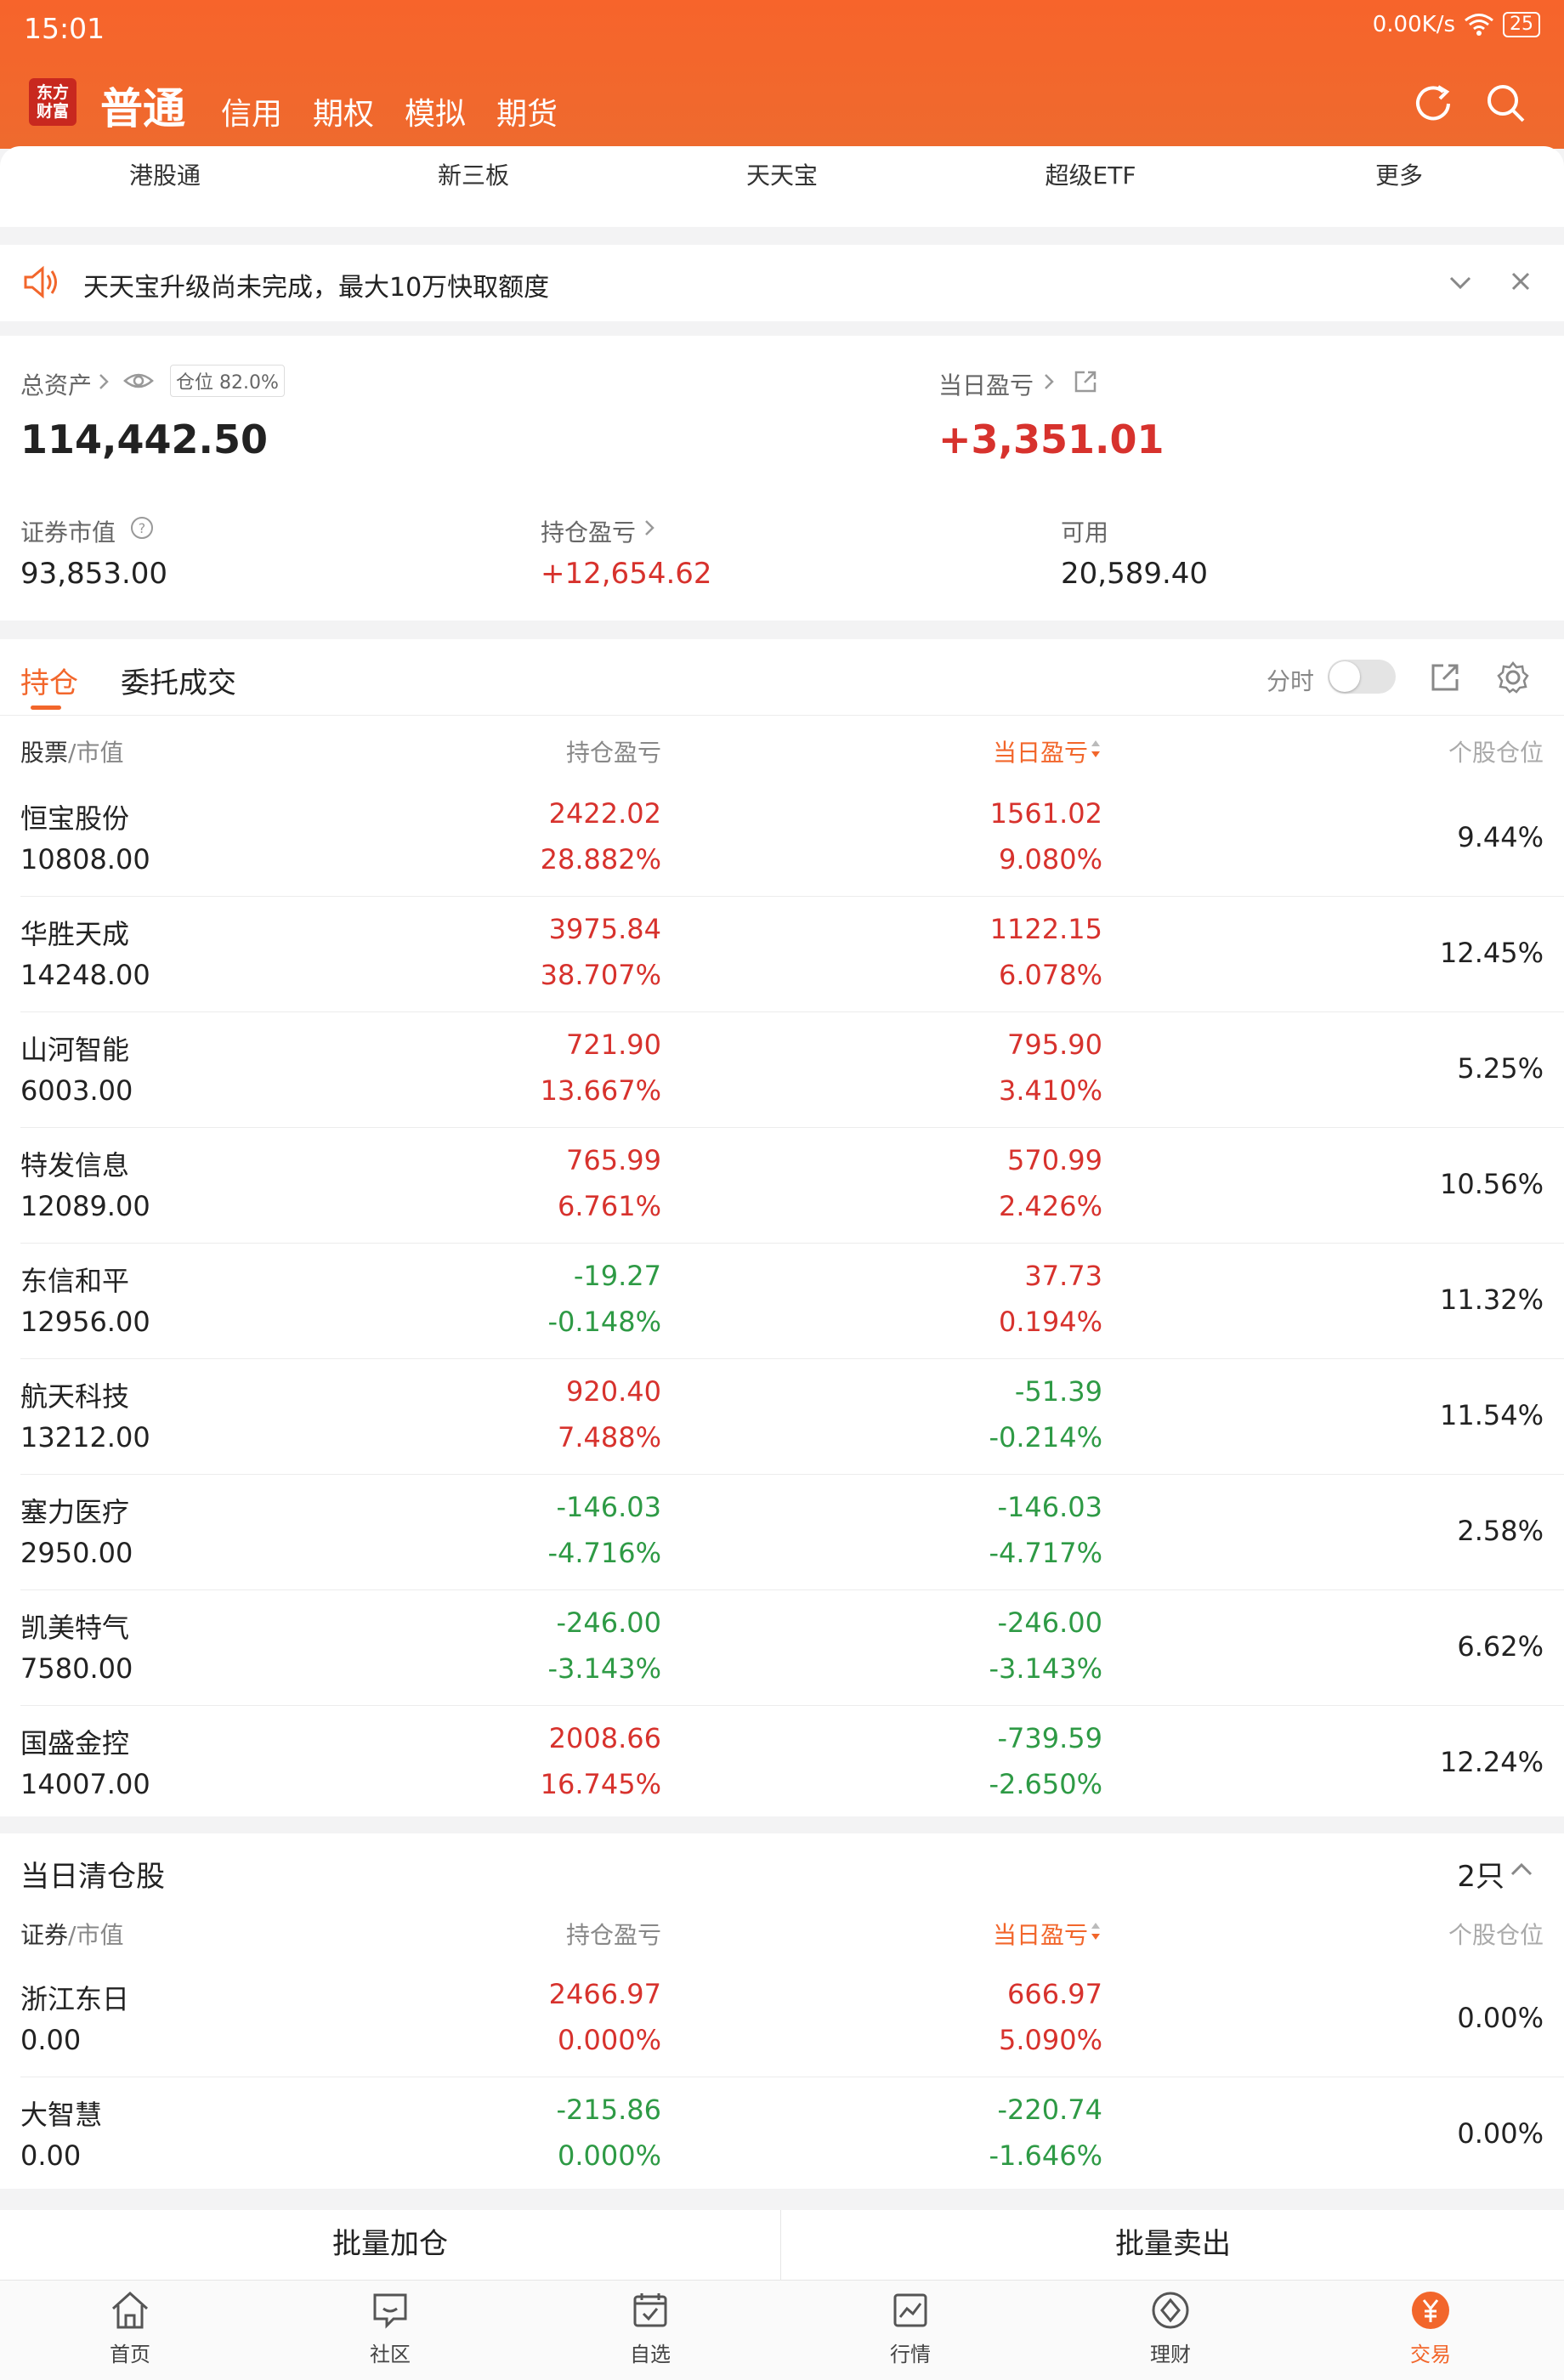 The width and height of the screenshot is (1564, 2380). What do you see at coordinates (1496, 751) in the screenshot?
I see `col-position: 个股仓位` at bounding box center [1496, 751].